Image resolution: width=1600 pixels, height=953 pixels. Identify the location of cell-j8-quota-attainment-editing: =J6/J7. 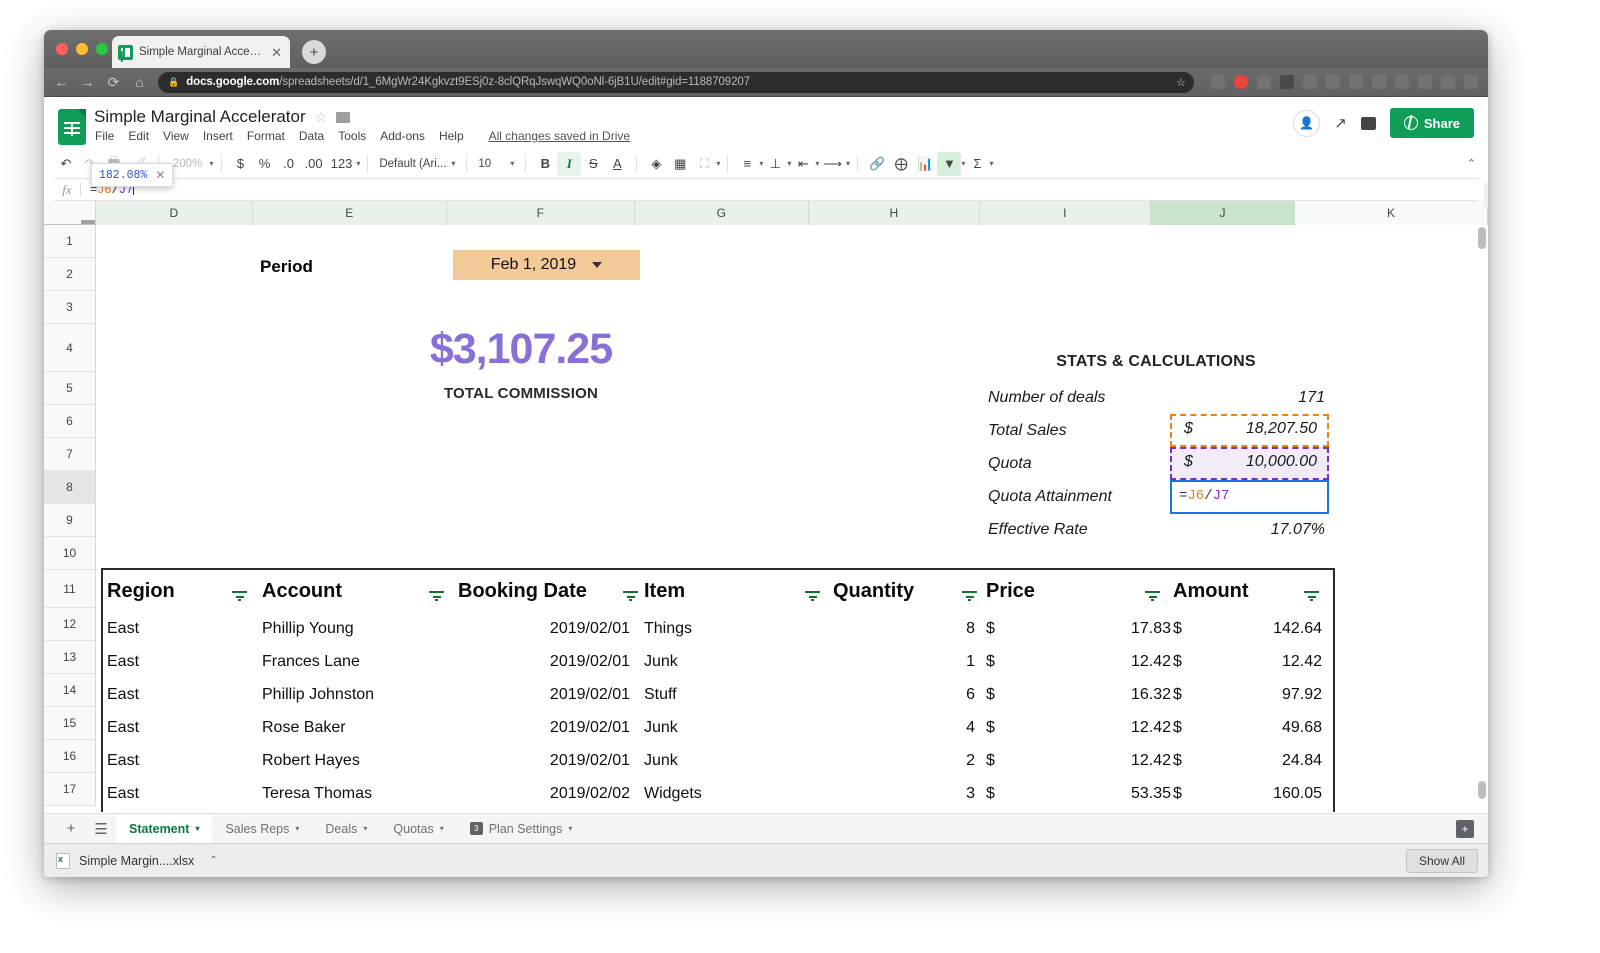
(1249, 497).